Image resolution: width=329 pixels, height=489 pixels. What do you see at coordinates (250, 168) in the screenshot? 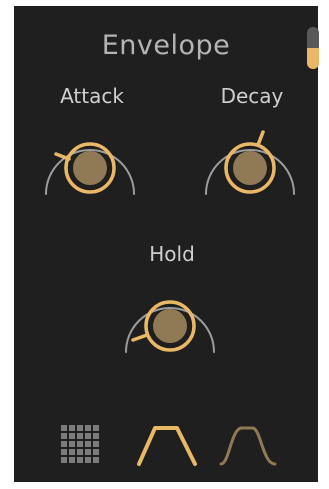
I see `decay-knob-cap` at bounding box center [250, 168].